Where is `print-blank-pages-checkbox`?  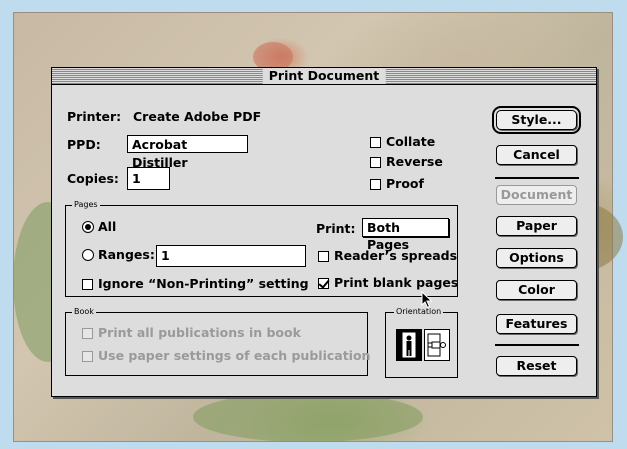
print-blank-pages-checkbox is located at coordinates (323, 283).